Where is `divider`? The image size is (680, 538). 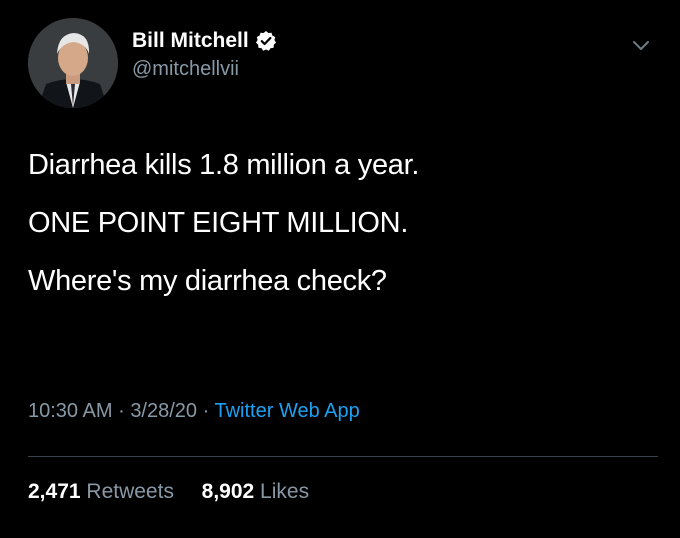
divider is located at coordinates (343, 456).